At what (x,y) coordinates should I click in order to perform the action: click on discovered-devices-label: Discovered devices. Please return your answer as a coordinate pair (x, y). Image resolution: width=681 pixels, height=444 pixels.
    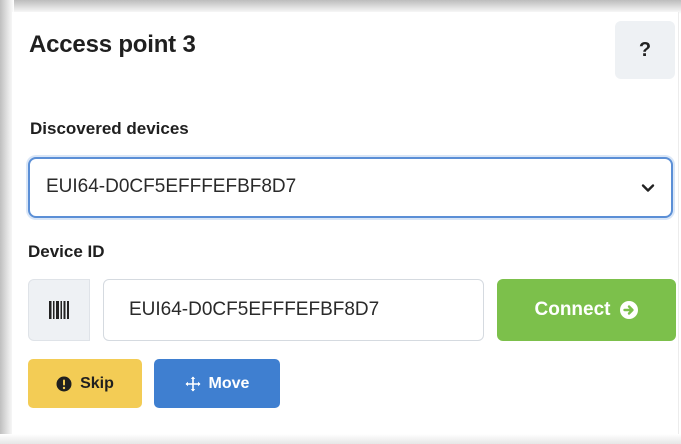
    Looking at the image, I should click on (109, 128).